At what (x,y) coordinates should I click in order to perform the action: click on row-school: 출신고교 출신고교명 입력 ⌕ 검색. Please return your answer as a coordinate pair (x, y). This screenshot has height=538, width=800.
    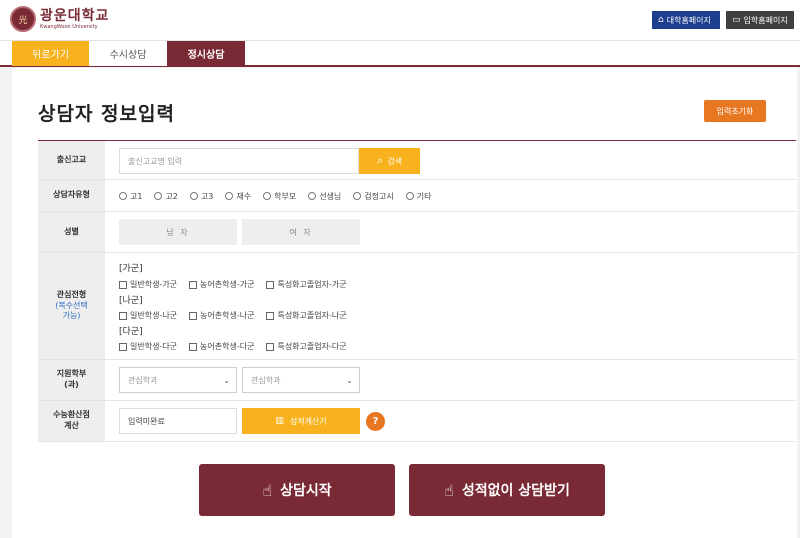
    Looking at the image, I should click on (417, 160).